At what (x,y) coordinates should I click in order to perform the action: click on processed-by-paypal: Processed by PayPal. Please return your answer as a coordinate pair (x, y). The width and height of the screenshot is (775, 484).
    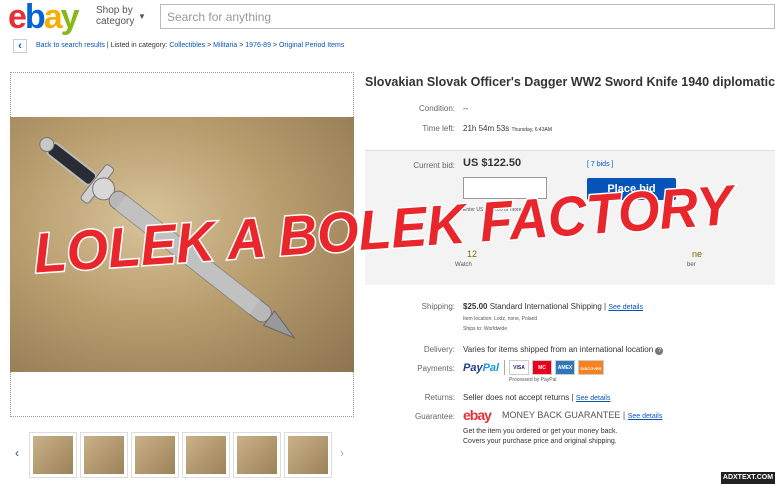
    Looking at the image, I should click on (533, 380).